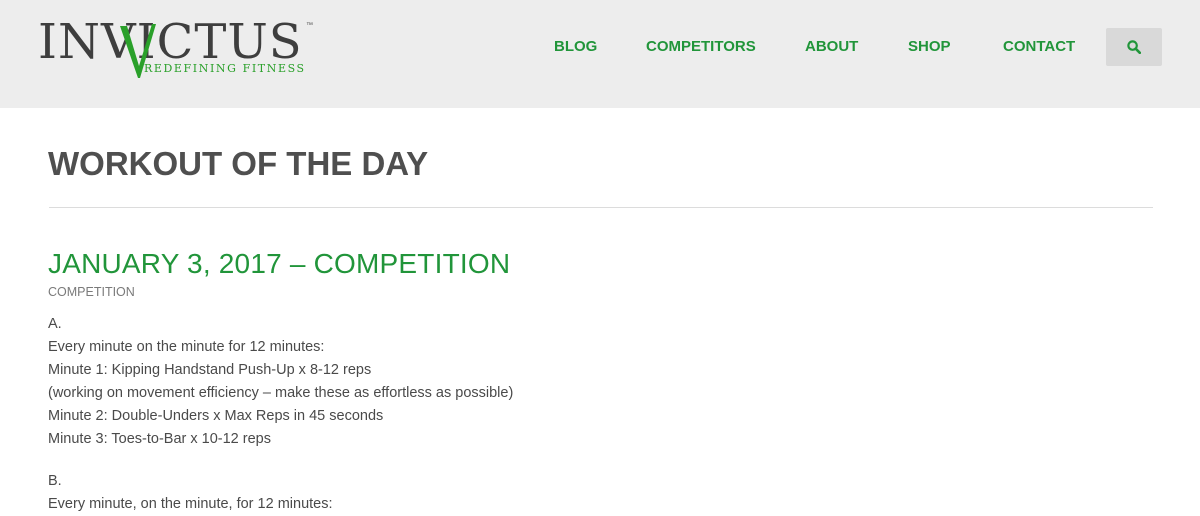  Describe the element at coordinates (55, 481) in the screenshot. I see `section-b-label: B.` at that location.